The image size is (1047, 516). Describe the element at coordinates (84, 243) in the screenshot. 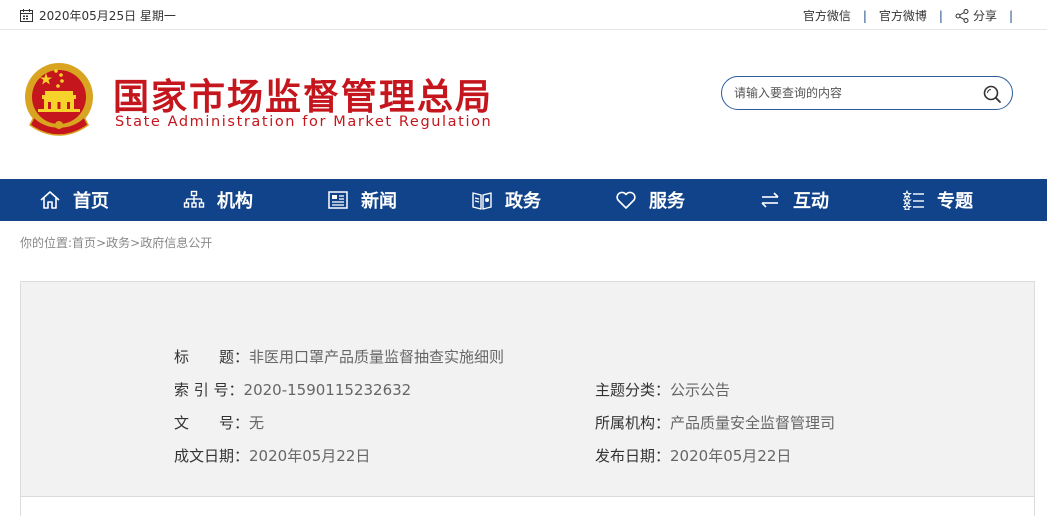

I see `breadcrumb-home: 首页` at that location.